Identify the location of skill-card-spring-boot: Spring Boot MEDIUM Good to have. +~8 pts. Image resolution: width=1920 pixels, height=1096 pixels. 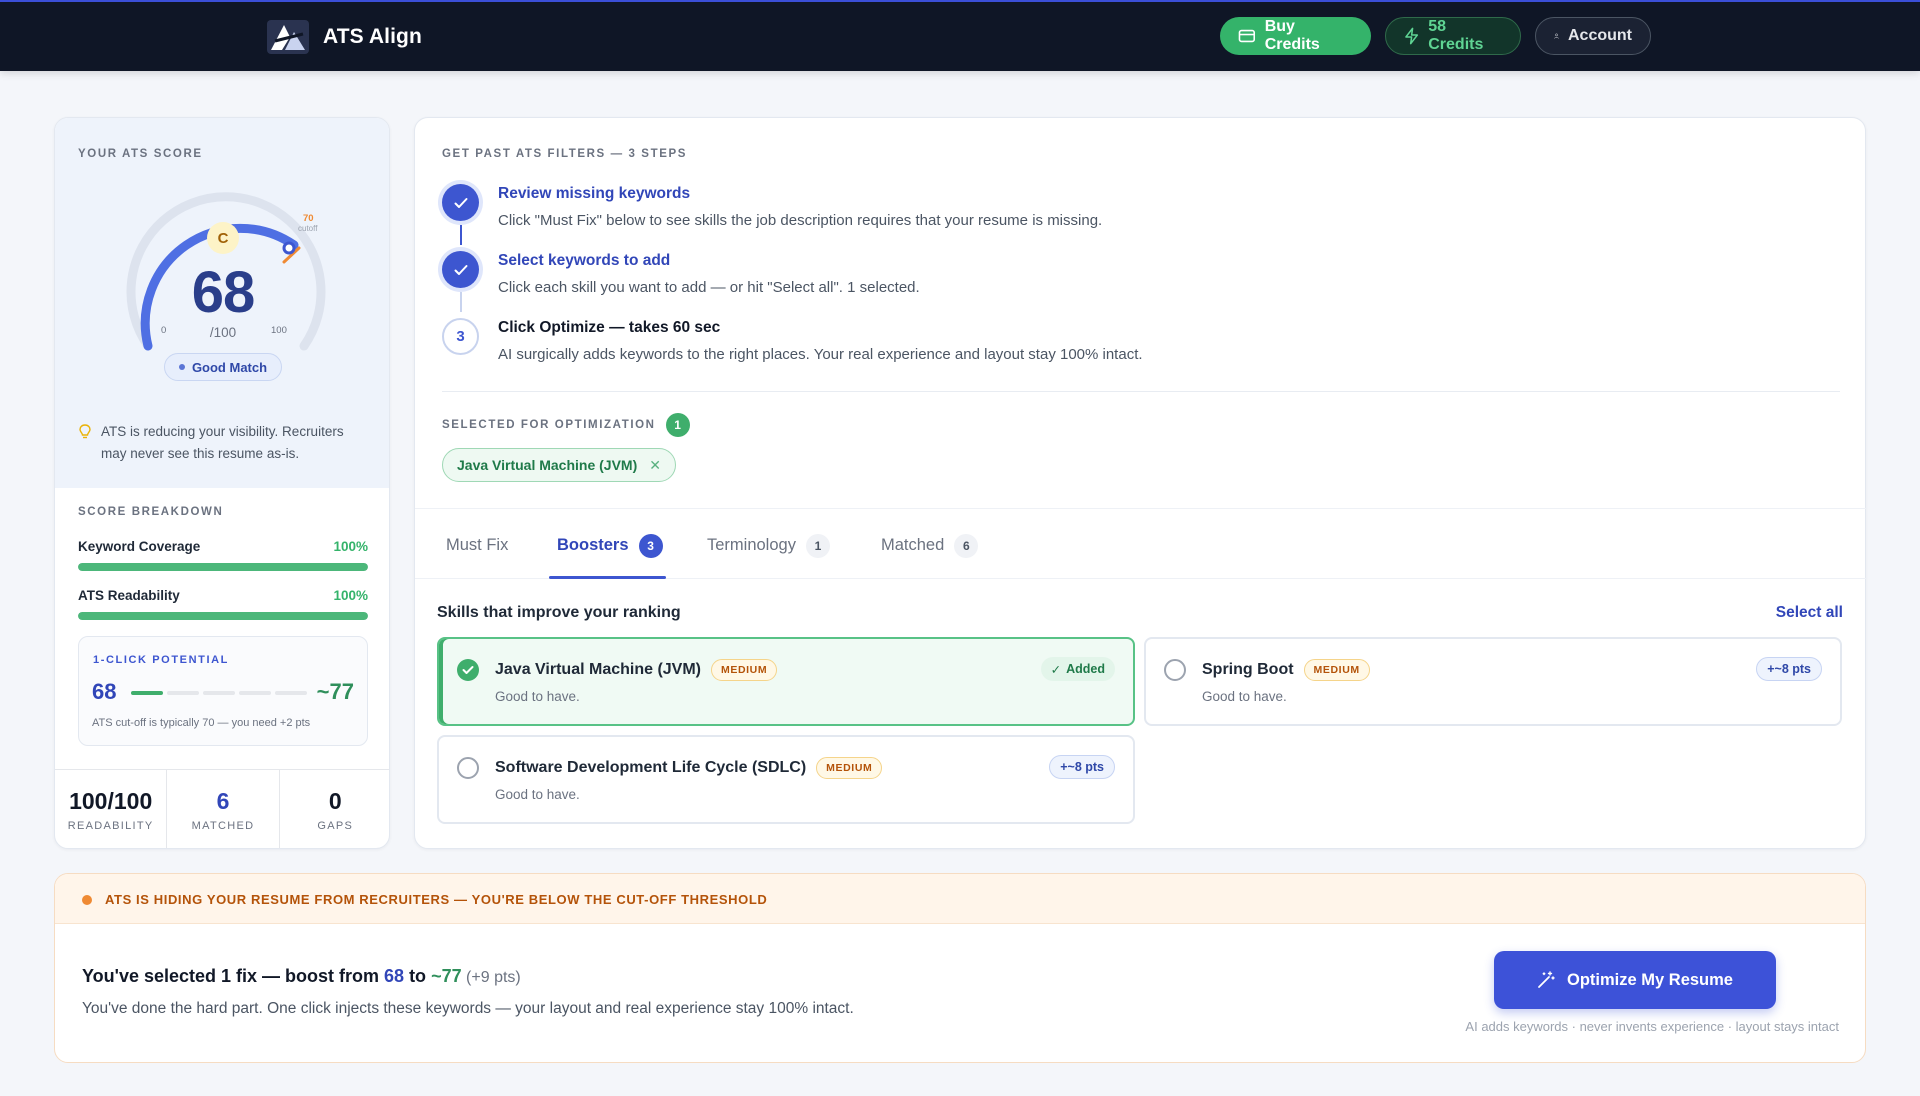
(1493, 681).